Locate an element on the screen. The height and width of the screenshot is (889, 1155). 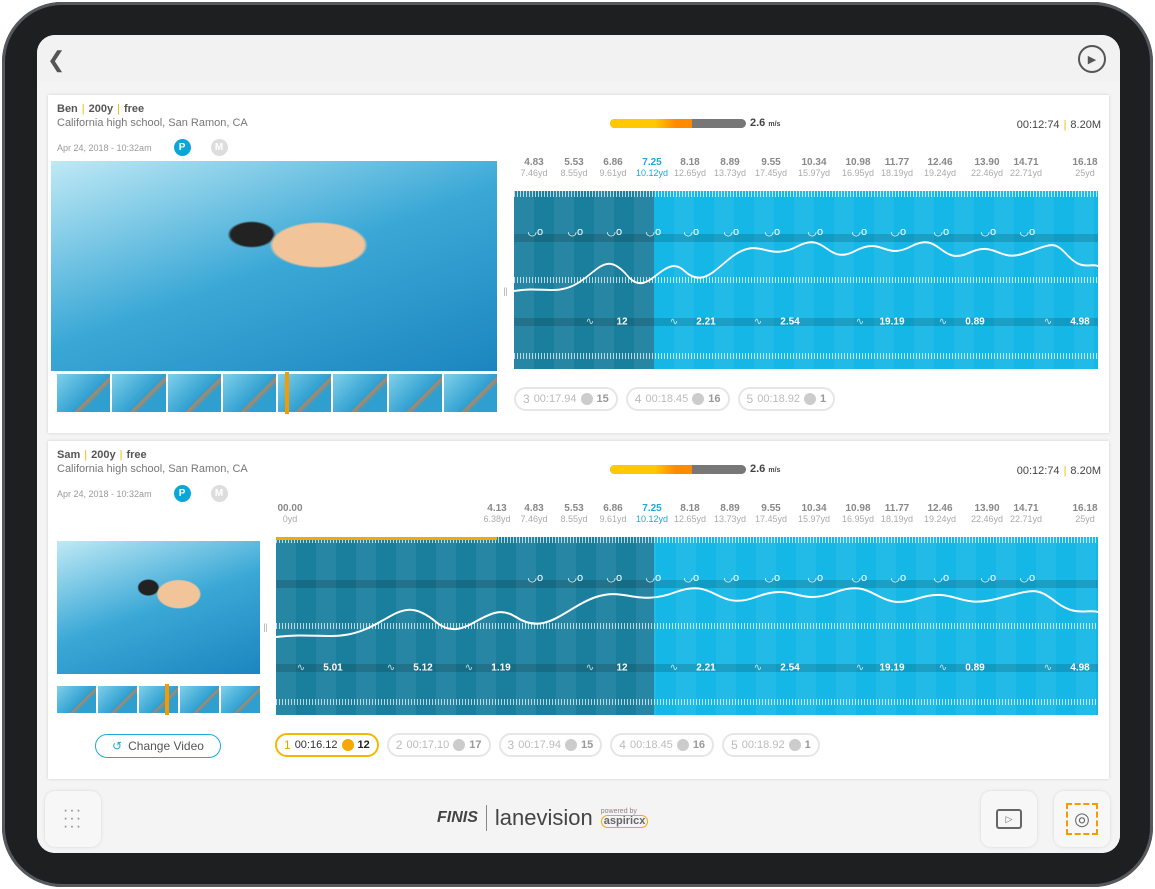
lap-button: 1 00:16.12 12 is located at coordinates (327, 745).